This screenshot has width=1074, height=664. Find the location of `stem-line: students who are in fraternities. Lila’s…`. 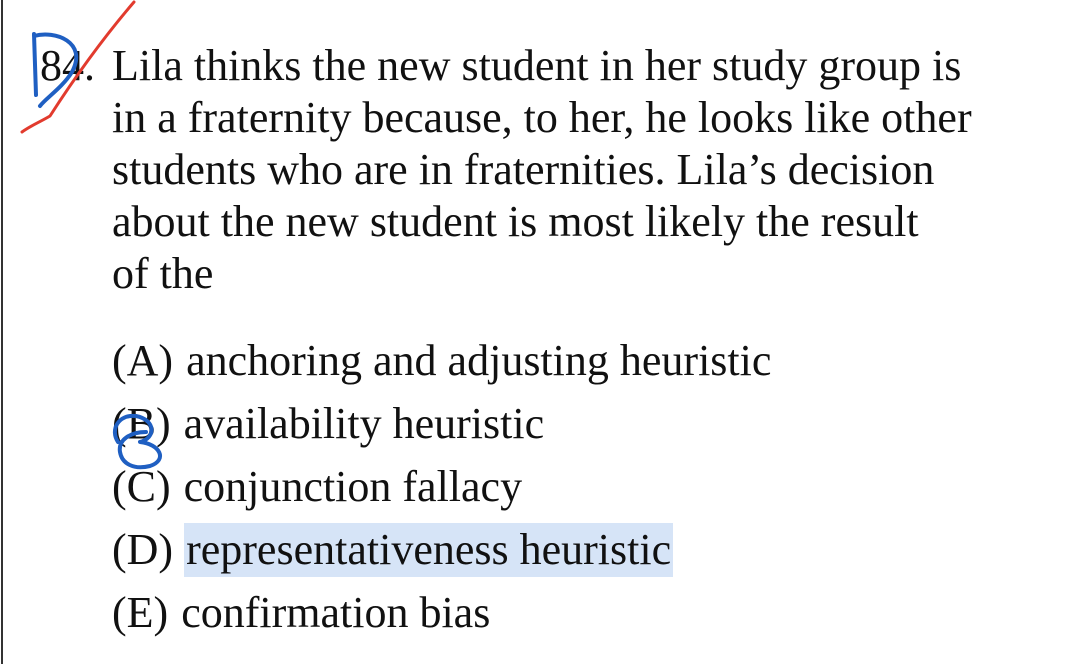

stem-line: students who are in fraternities. Lila’s… is located at coordinates (523, 169).